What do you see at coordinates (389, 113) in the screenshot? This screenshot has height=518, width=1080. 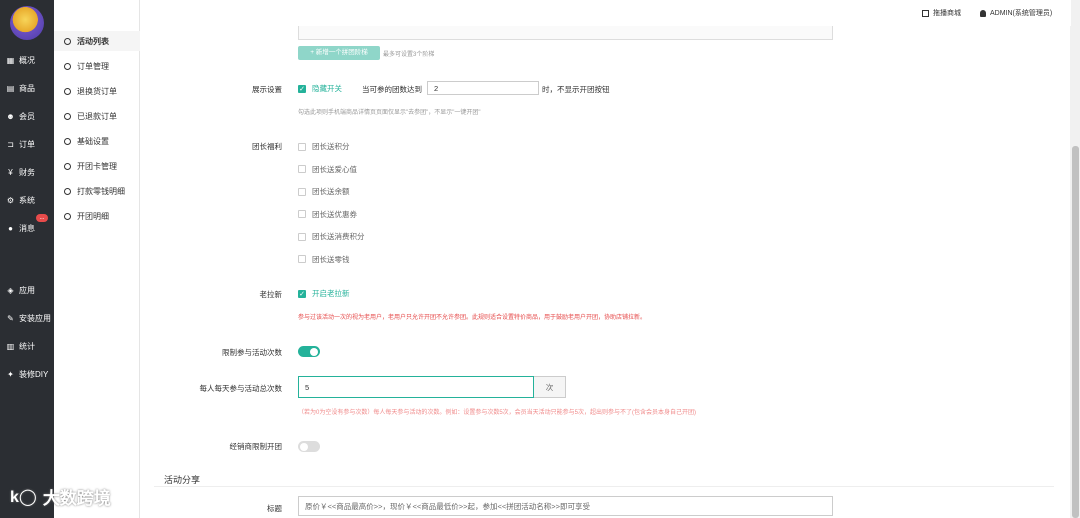 I see `display-hint: 勾选此项则手机端商品详情页页面仅显示"去参团"，不显示"一键开团"` at bounding box center [389, 113].